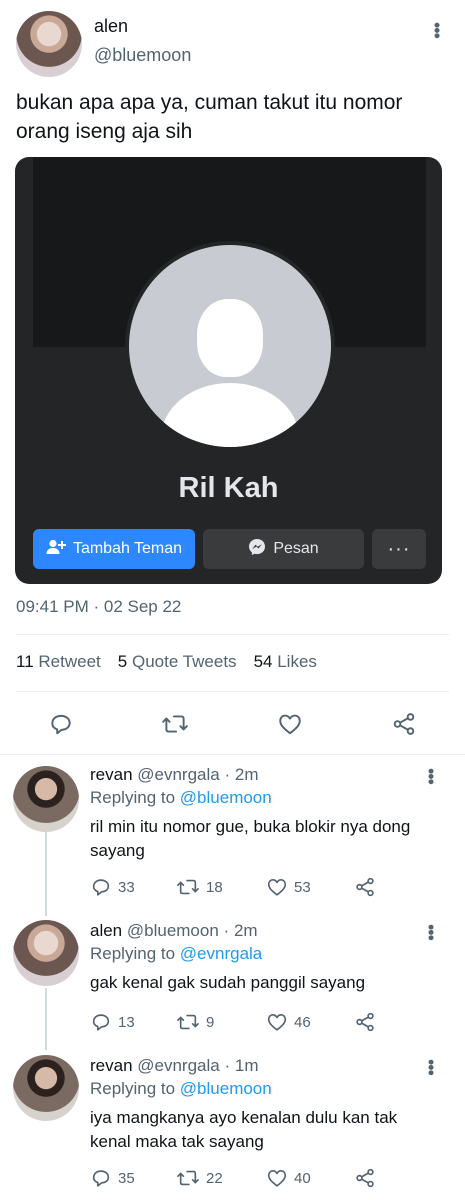 The image size is (465, 1200). I want to click on likes-stat: 54 Likes, so click(285, 662).